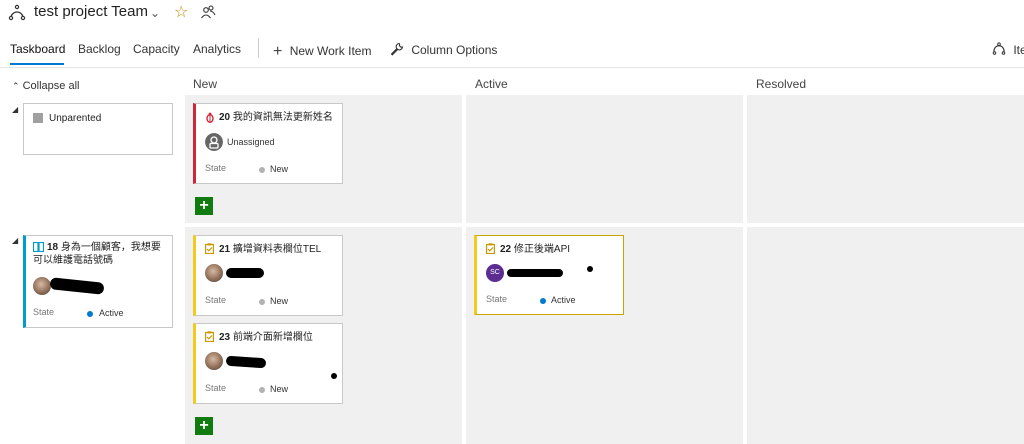 The width and height of the screenshot is (1024, 444). What do you see at coordinates (268, 363) in the screenshot?
I see `work-item-card-23: 23 前端介面新增欄位 State New` at bounding box center [268, 363].